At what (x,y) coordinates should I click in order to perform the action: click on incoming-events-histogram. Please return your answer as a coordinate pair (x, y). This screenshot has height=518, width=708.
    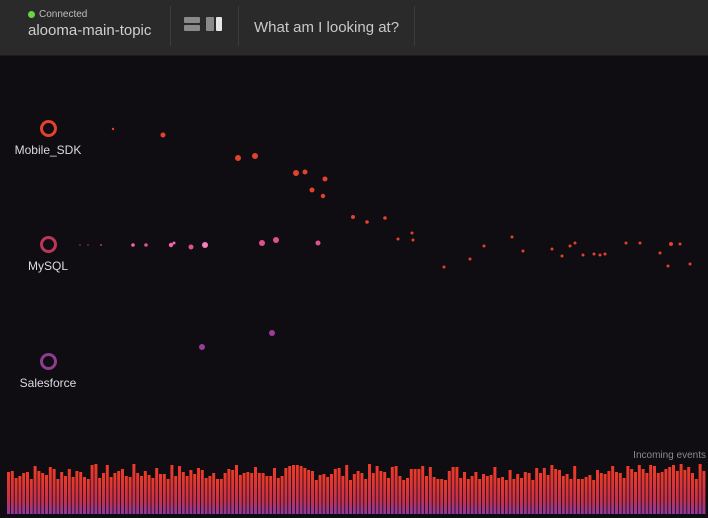
    Looking at the image, I should click on (356, 489).